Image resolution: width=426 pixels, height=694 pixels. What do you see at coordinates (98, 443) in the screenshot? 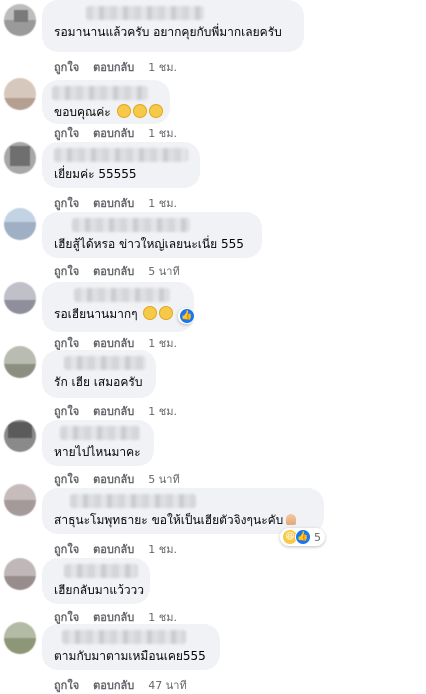
I see `comment-bubble: หายไปไหนมาคะ` at bounding box center [98, 443].